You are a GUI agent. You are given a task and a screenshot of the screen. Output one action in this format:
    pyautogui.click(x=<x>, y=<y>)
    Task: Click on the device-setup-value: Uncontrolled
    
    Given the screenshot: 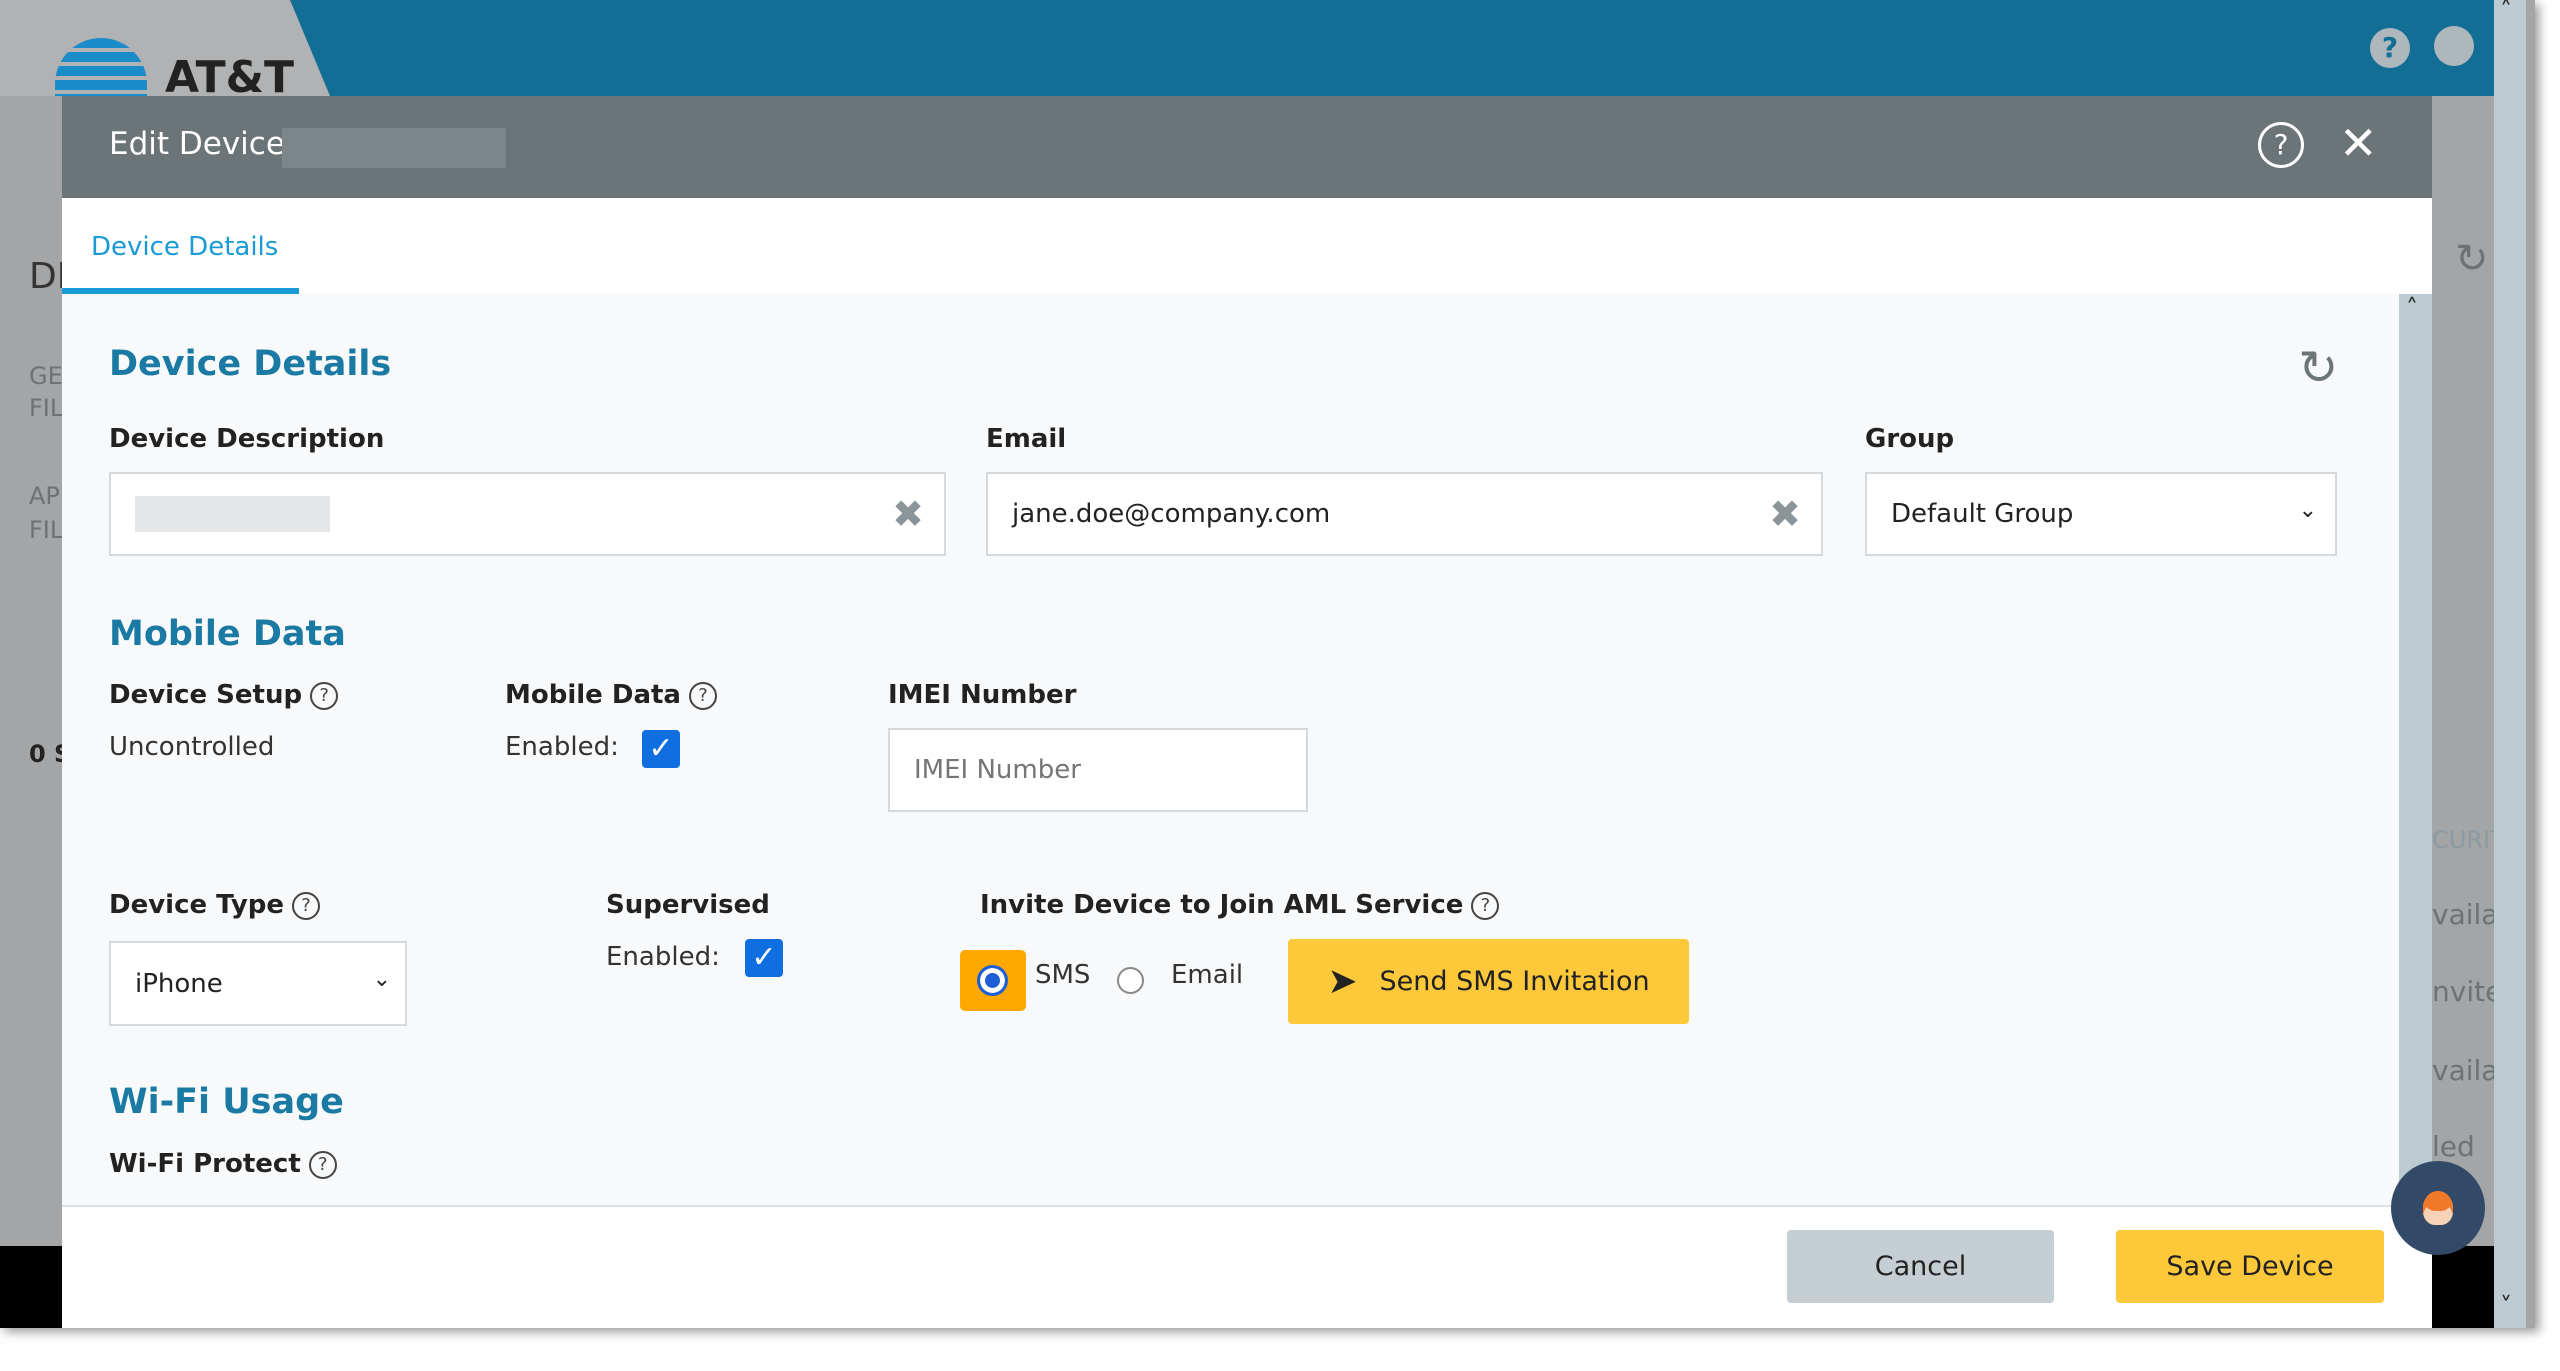 What is the action you would take?
    pyautogui.click(x=192, y=747)
    